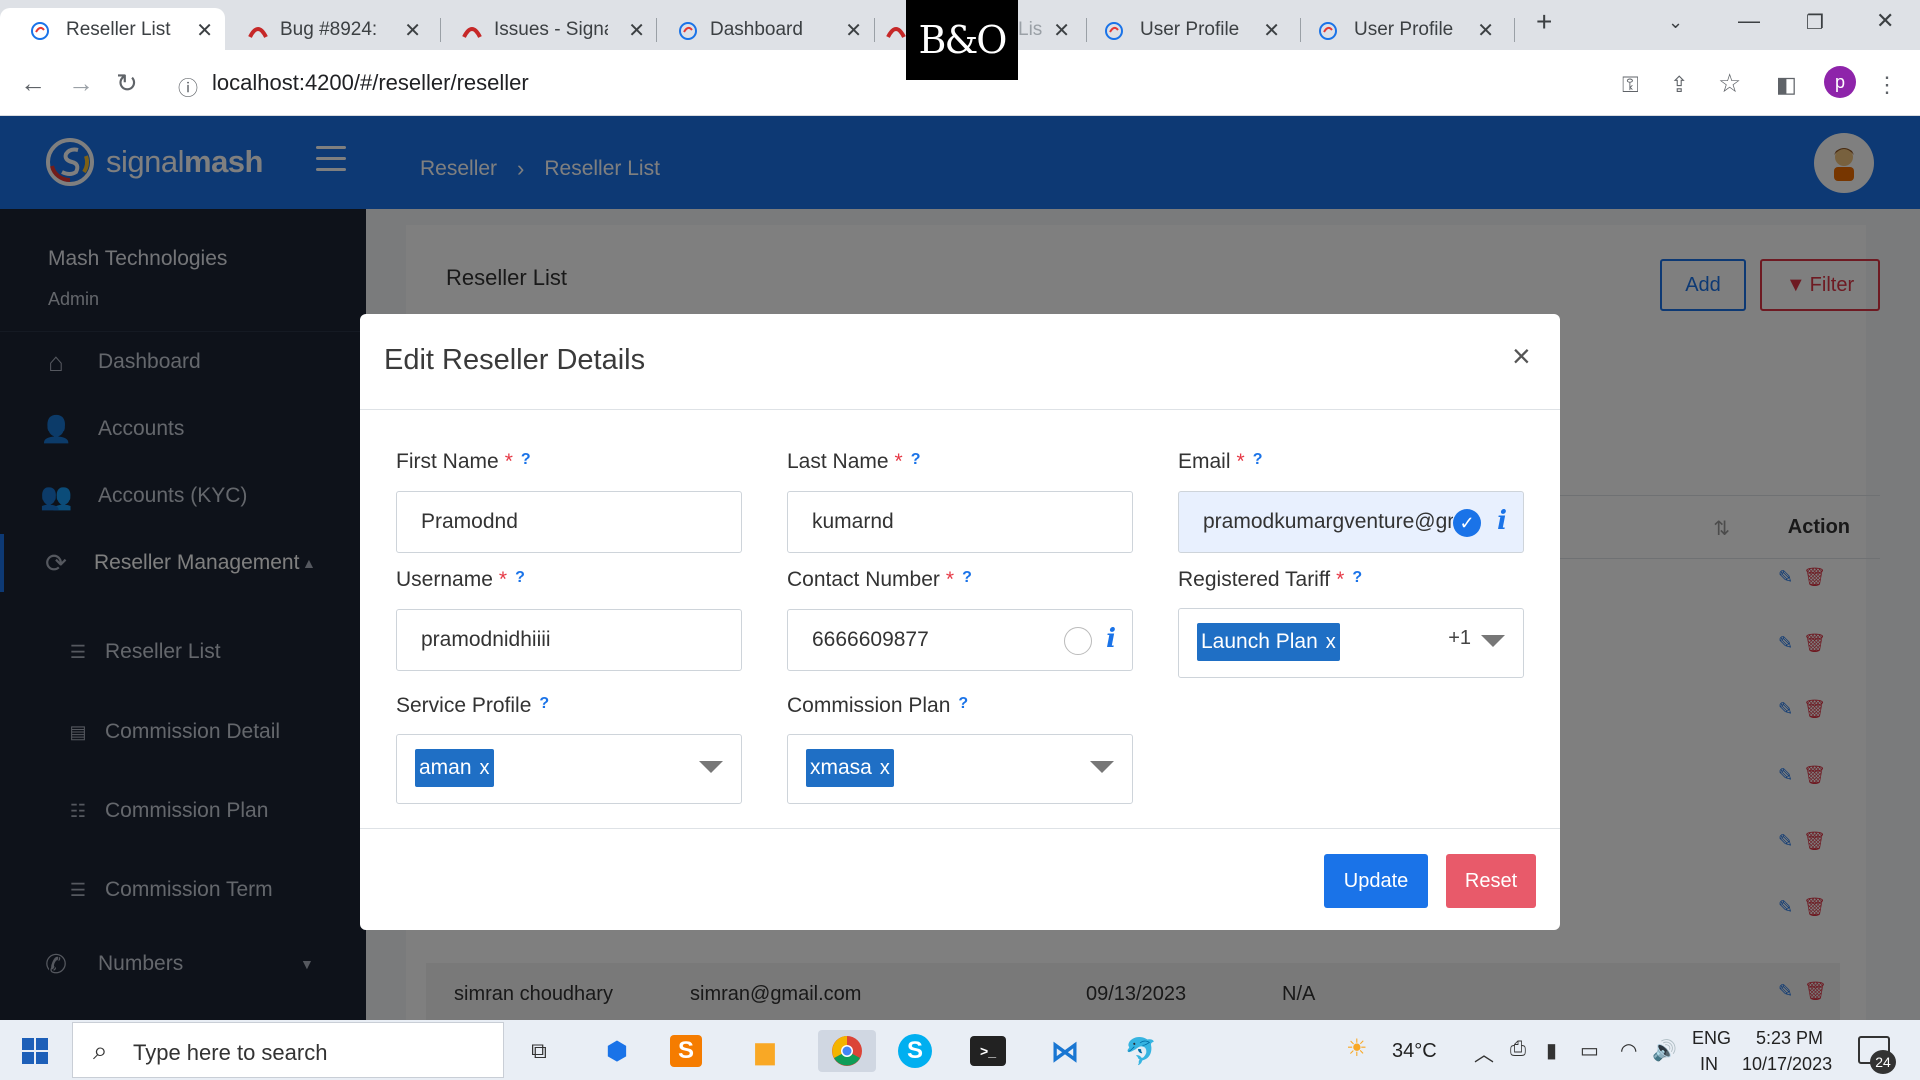 This screenshot has height=1080, width=1920. Describe the element at coordinates (915, 1051) in the screenshot. I see `skype-icon: S` at that location.